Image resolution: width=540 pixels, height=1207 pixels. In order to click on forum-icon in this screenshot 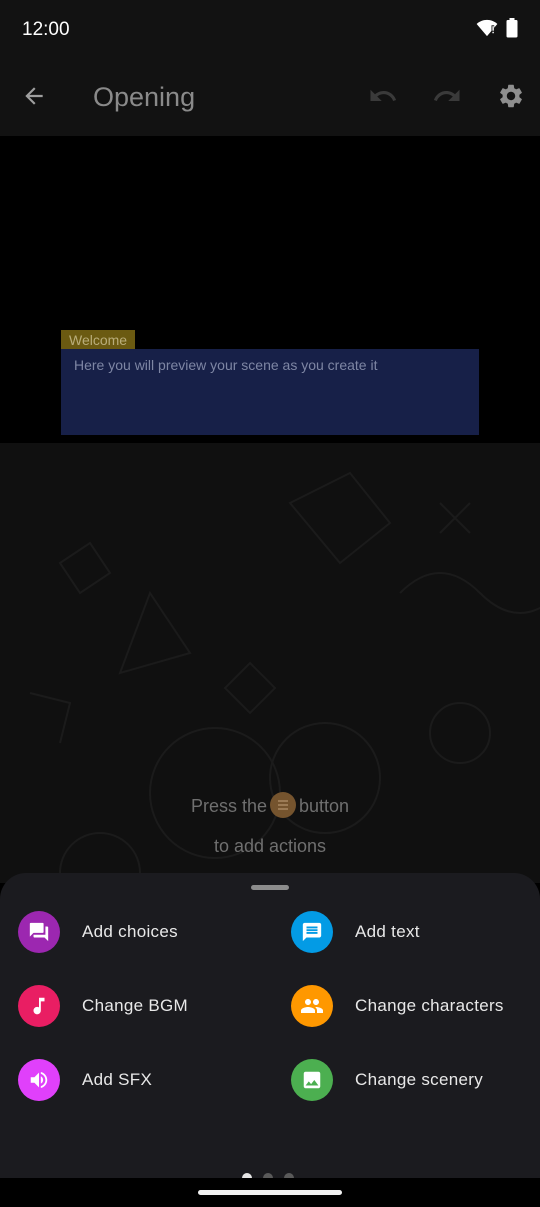, I will do `click(39, 932)`.